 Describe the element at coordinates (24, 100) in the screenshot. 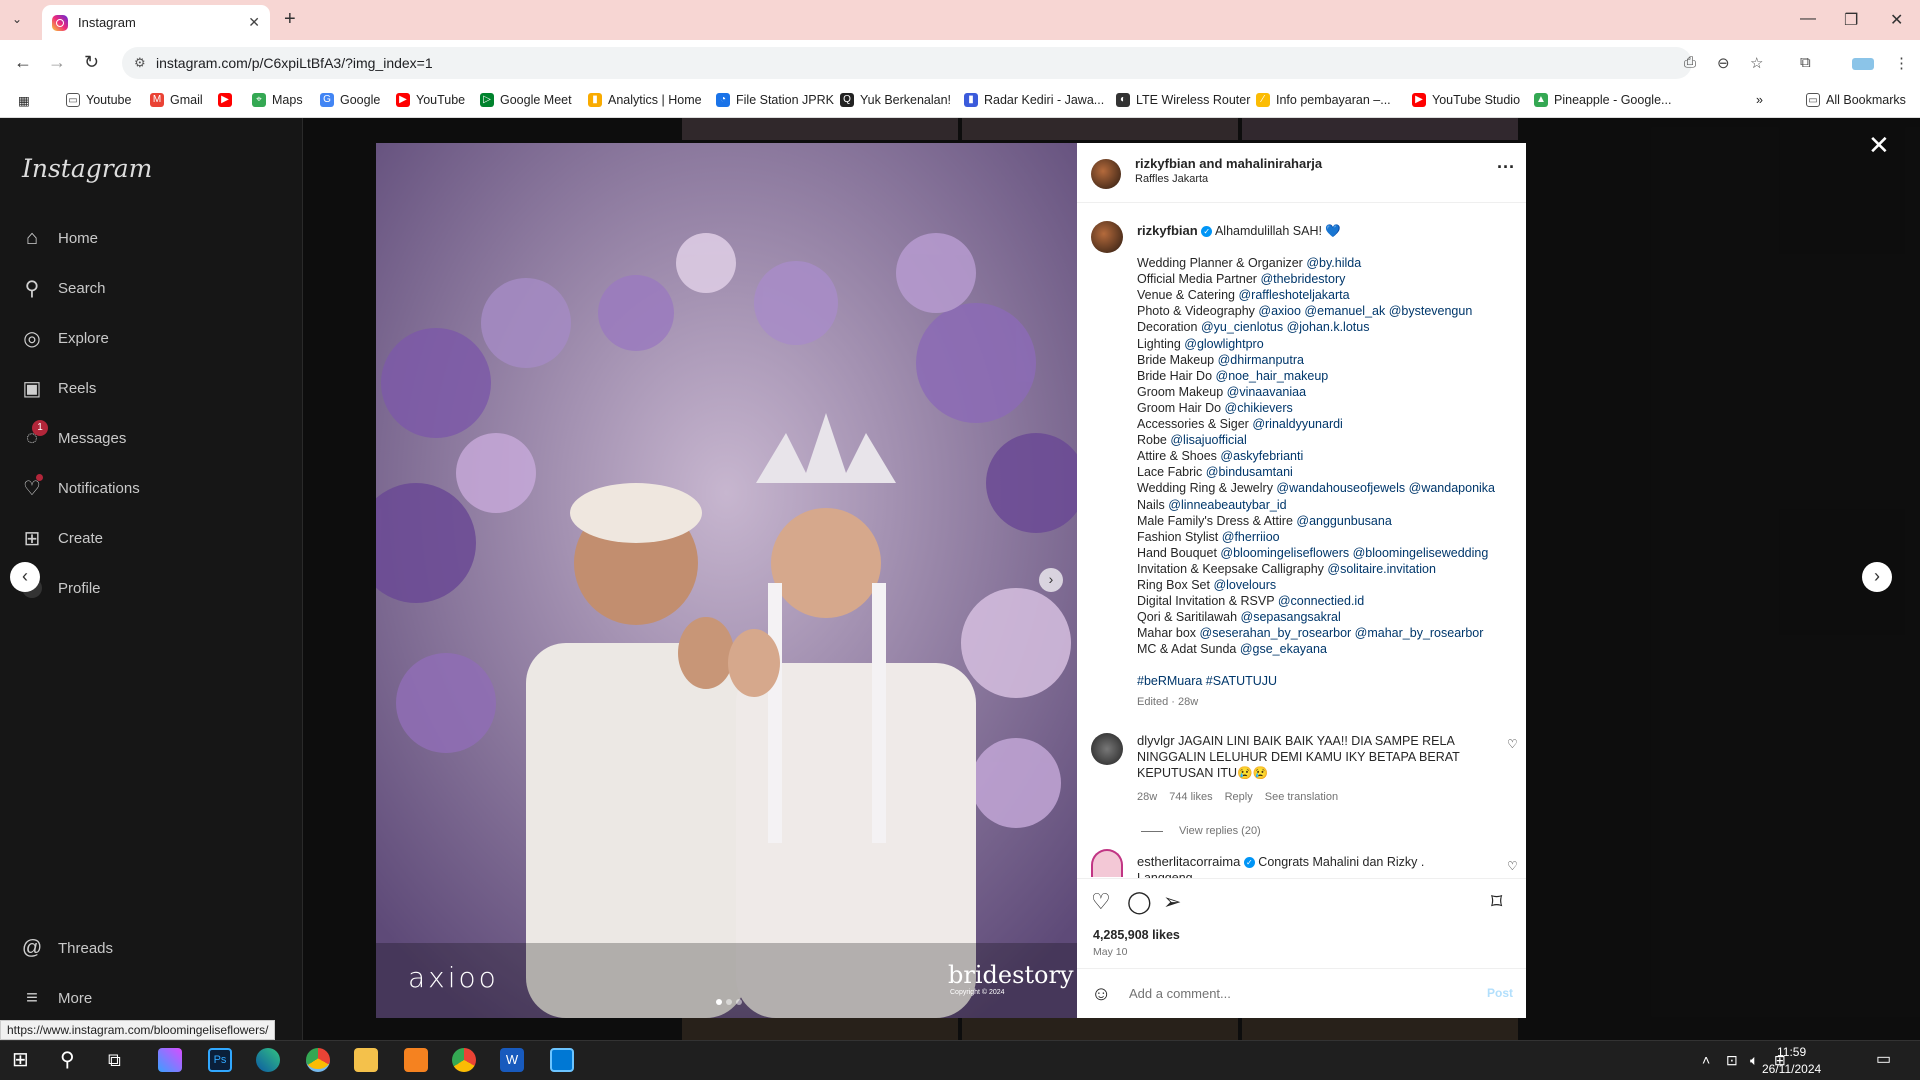

I see `apps-grid-icon: ▦` at that location.